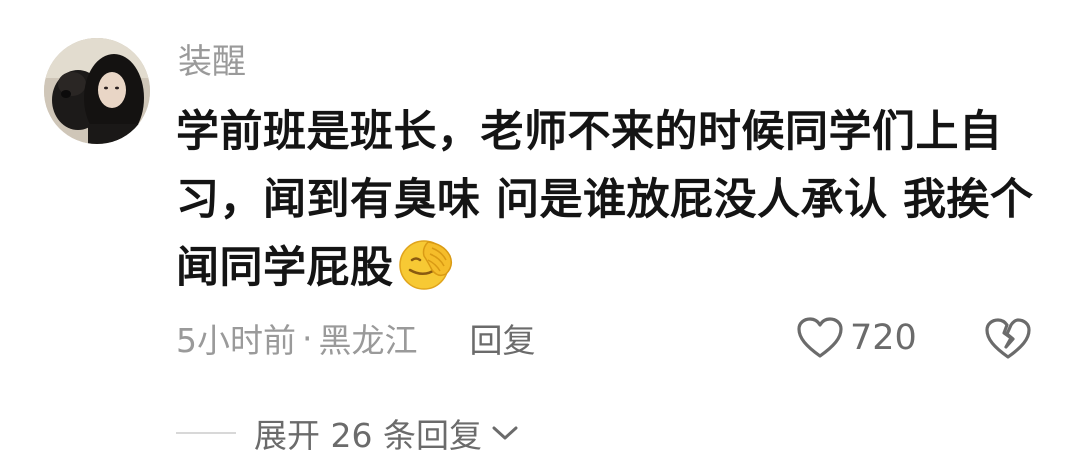 This screenshot has width=1080, height=472. What do you see at coordinates (368, 340) in the screenshot?
I see `location: 黑龙江` at bounding box center [368, 340].